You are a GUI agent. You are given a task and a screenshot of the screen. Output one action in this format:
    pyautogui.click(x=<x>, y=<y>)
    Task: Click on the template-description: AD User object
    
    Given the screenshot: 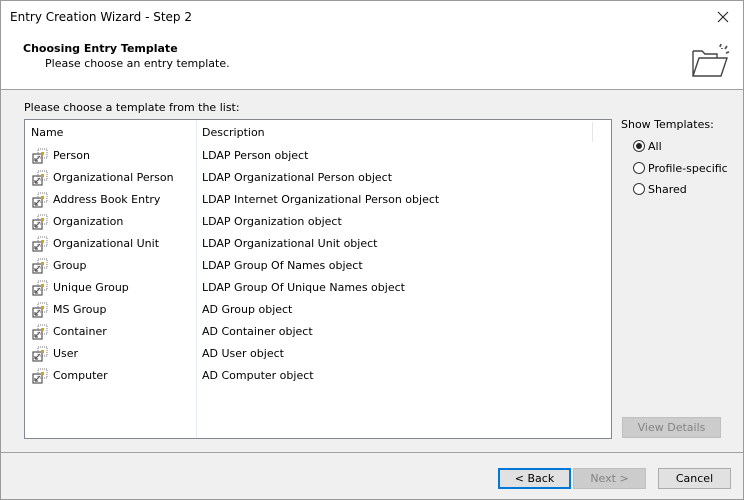 What is the action you would take?
    pyautogui.click(x=243, y=353)
    